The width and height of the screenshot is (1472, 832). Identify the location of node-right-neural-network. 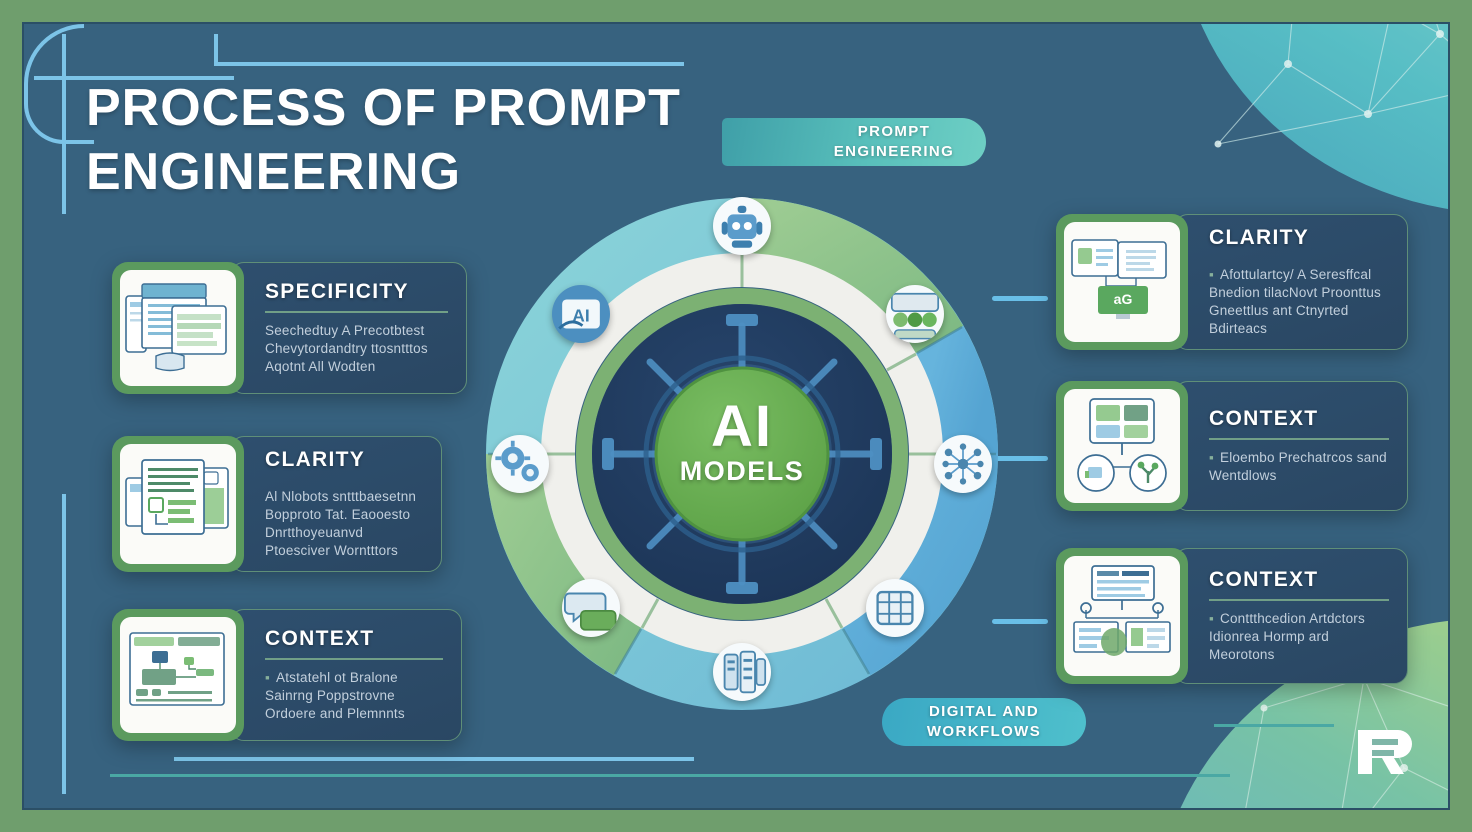
(963, 464).